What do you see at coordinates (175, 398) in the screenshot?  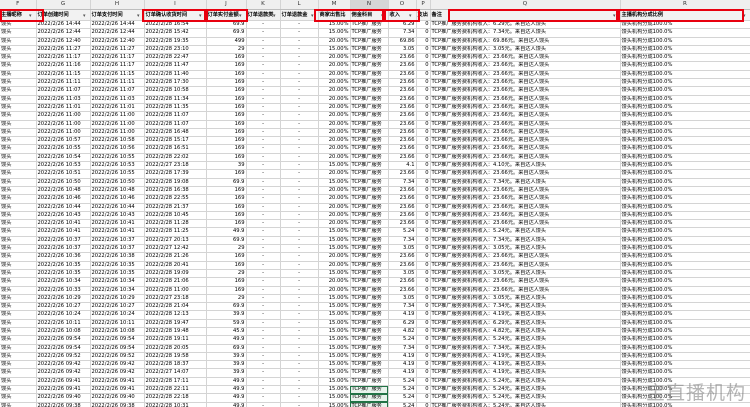 I see `table-cell: 2022/2/28 22:18` at bounding box center [175, 398].